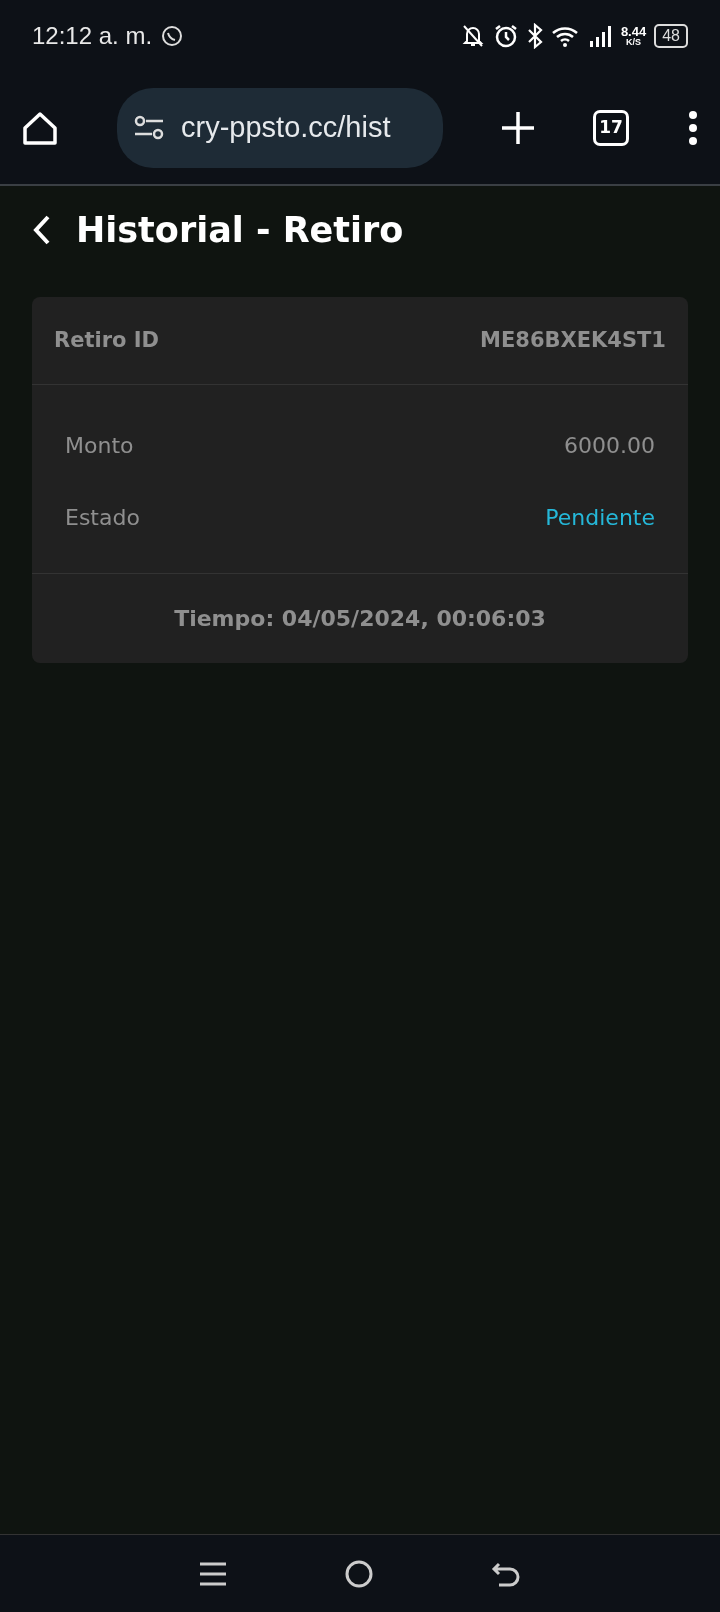  I want to click on new-tab-icon, so click(518, 128).